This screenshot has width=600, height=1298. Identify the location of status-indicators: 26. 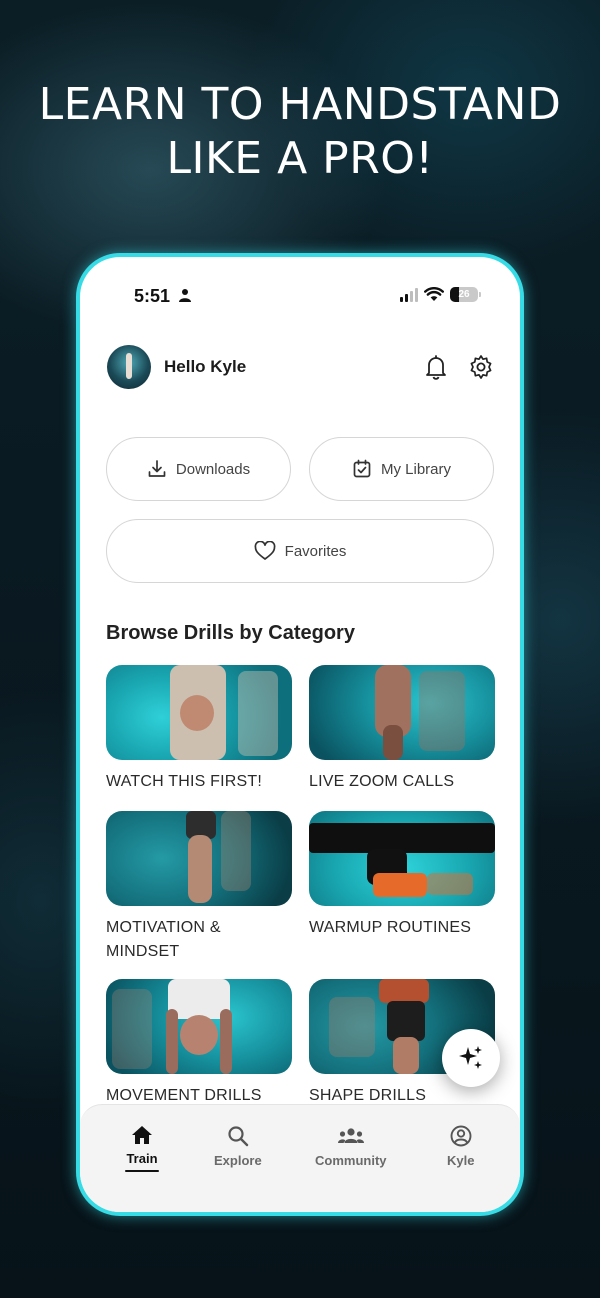
(440, 294).